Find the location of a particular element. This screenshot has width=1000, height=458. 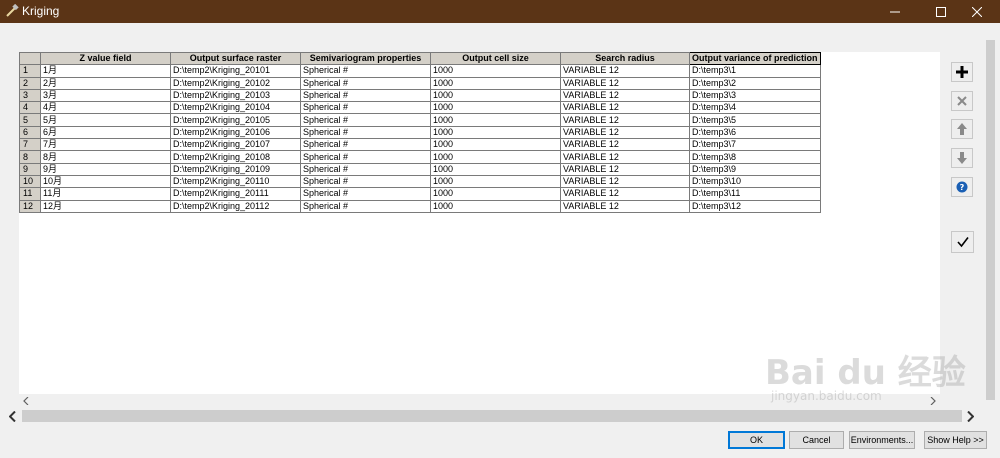

row-number: 3 is located at coordinates (30, 95).